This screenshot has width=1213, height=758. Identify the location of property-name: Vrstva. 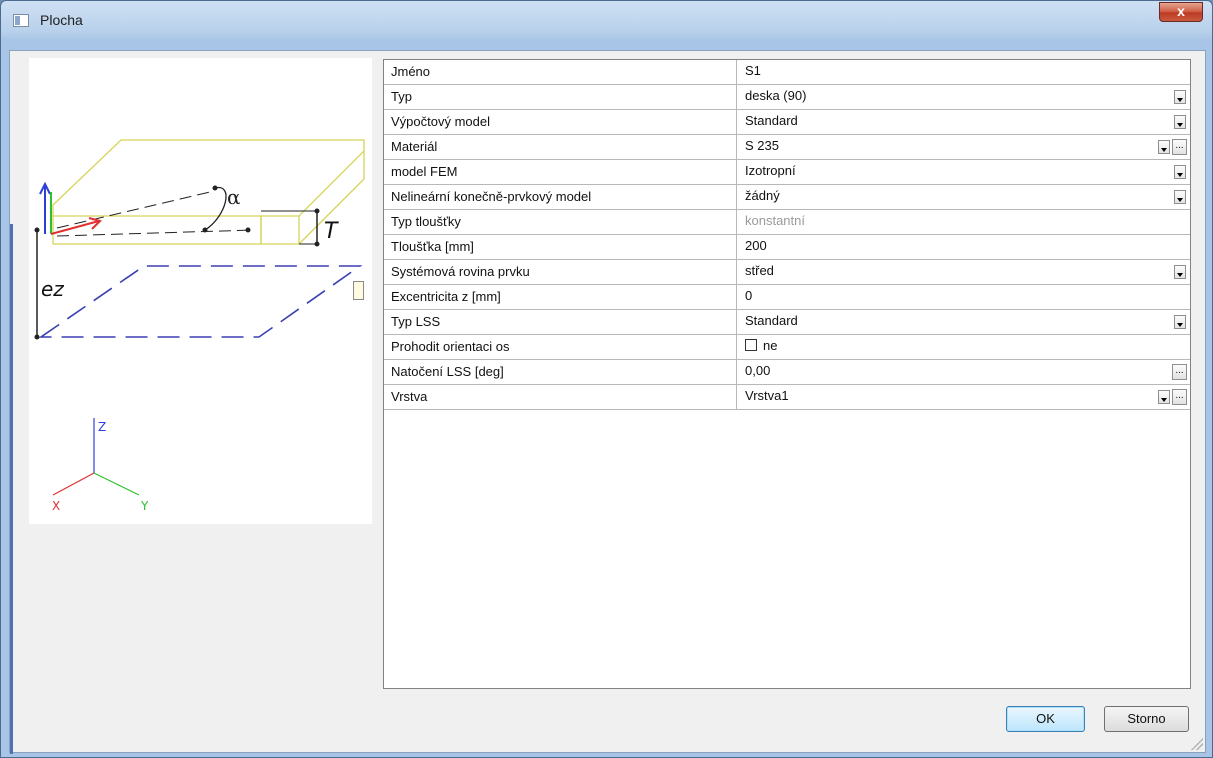
(409, 396).